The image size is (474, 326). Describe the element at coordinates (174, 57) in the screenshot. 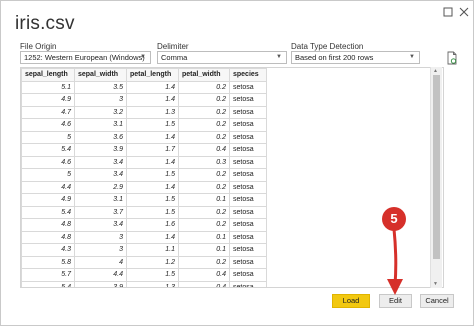

I see `delimiter-value: Comma` at that location.